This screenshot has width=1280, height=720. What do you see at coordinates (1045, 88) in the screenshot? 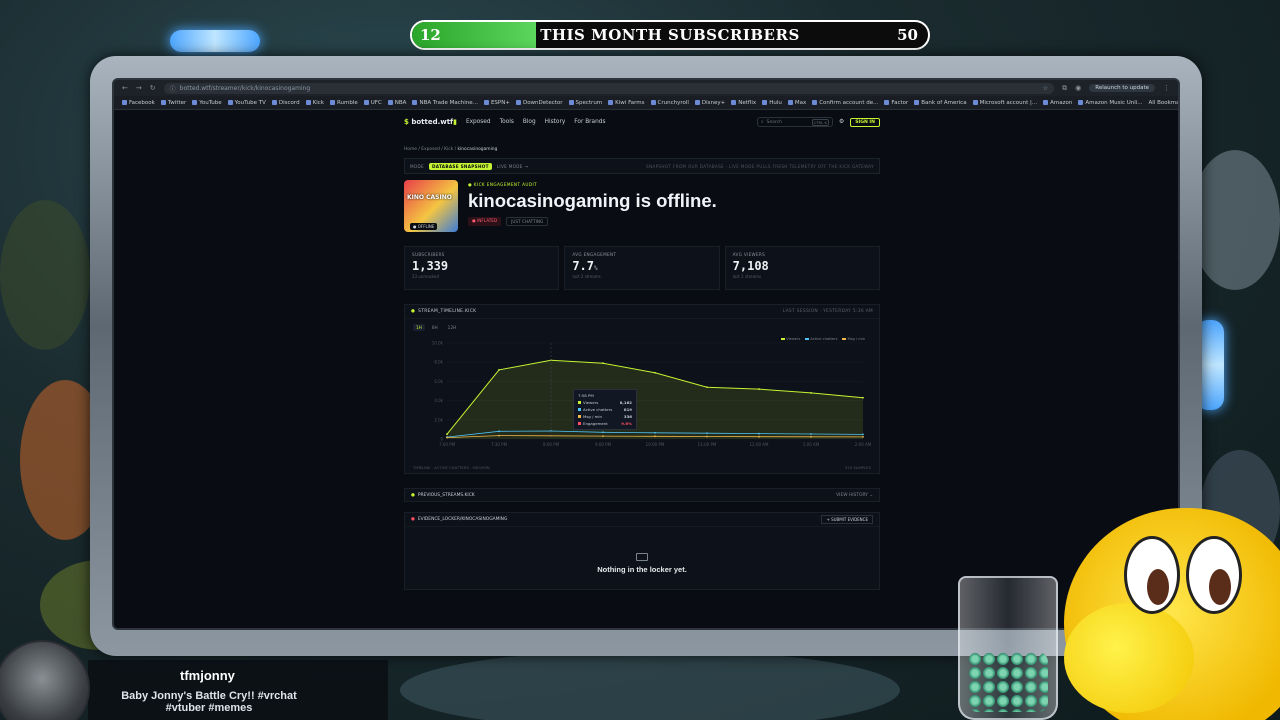
I see `star-icon: ☆` at bounding box center [1045, 88].